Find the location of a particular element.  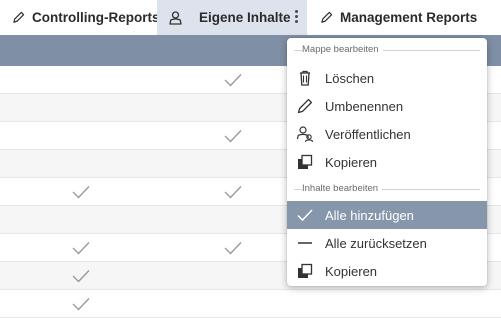

menu-item-label: Alle hinzufügen is located at coordinates (369, 215).